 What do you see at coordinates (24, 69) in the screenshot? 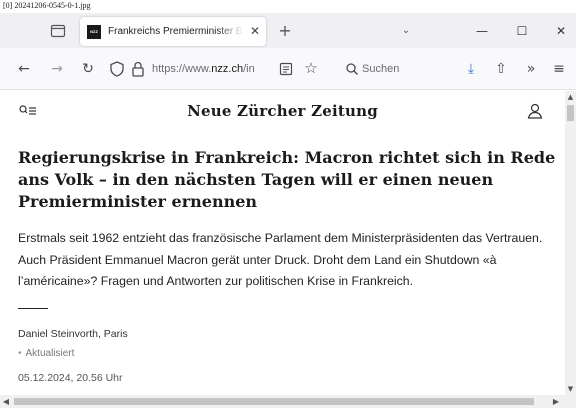
I see `back-icon: ←` at bounding box center [24, 69].